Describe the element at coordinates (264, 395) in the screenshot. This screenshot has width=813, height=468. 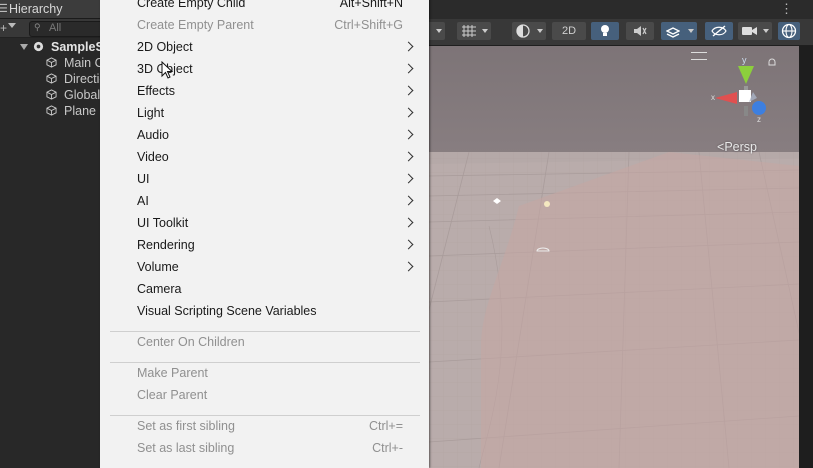
I see `menu-item-clear-parent: Clear Parent` at that location.